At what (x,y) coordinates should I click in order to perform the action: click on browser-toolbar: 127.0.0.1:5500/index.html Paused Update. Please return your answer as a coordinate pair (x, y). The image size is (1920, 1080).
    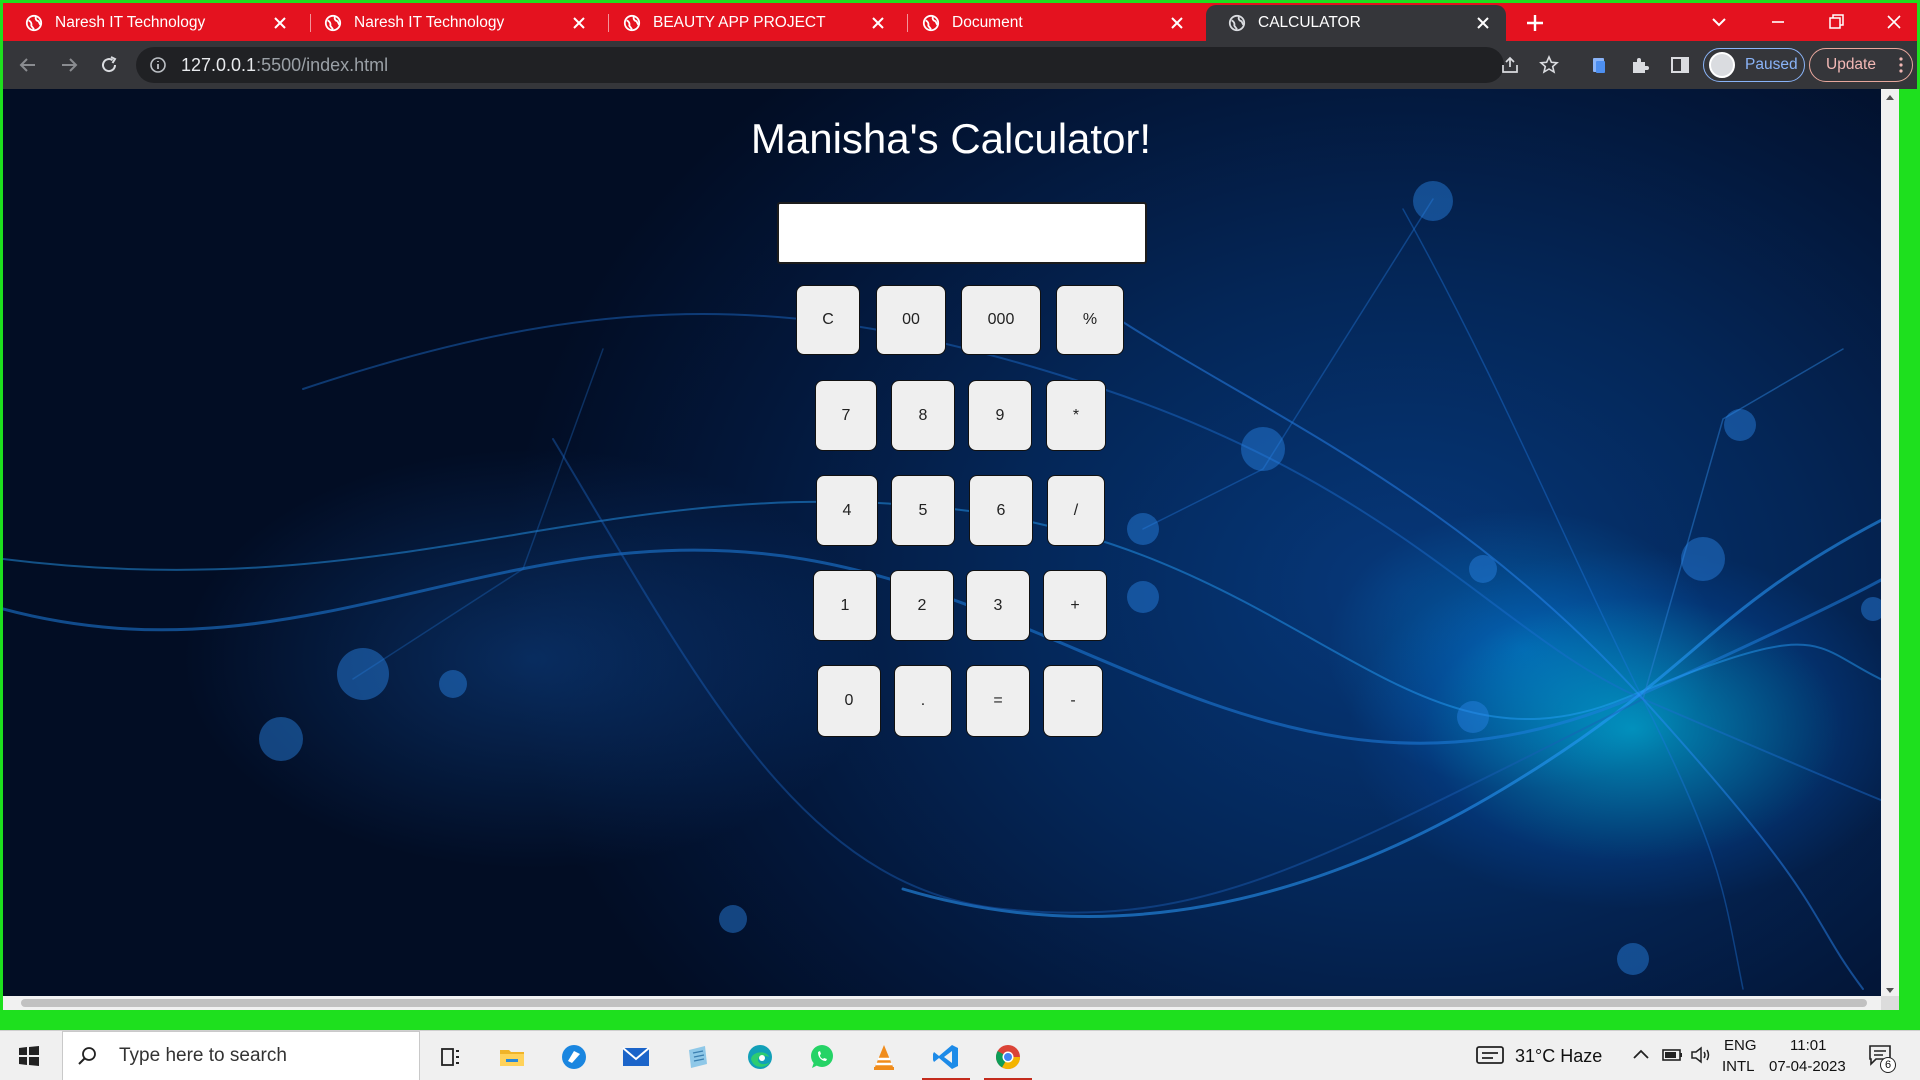
    Looking at the image, I should click on (960, 65).